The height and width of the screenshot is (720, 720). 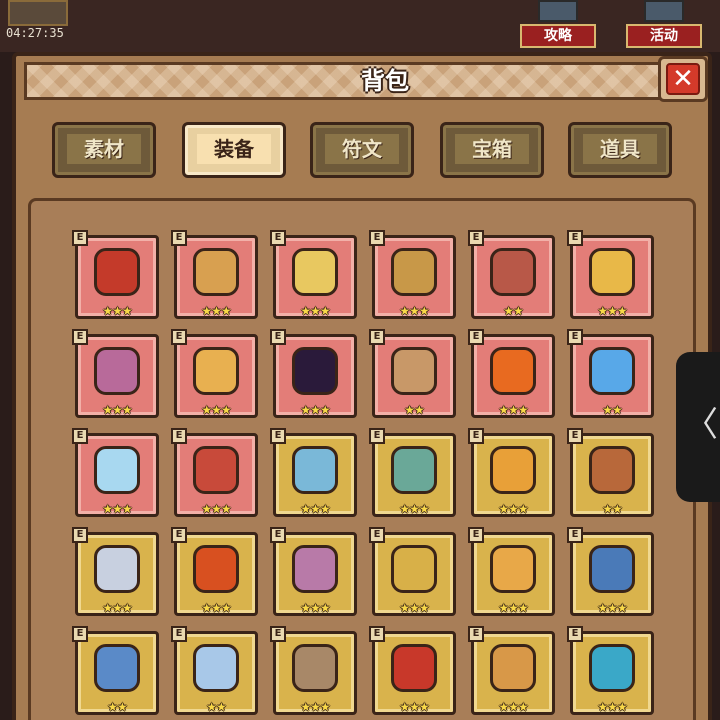 What do you see at coordinates (664, 25) in the screenshot?
I see `event-button: 活动` at bounding box center [664, 25].